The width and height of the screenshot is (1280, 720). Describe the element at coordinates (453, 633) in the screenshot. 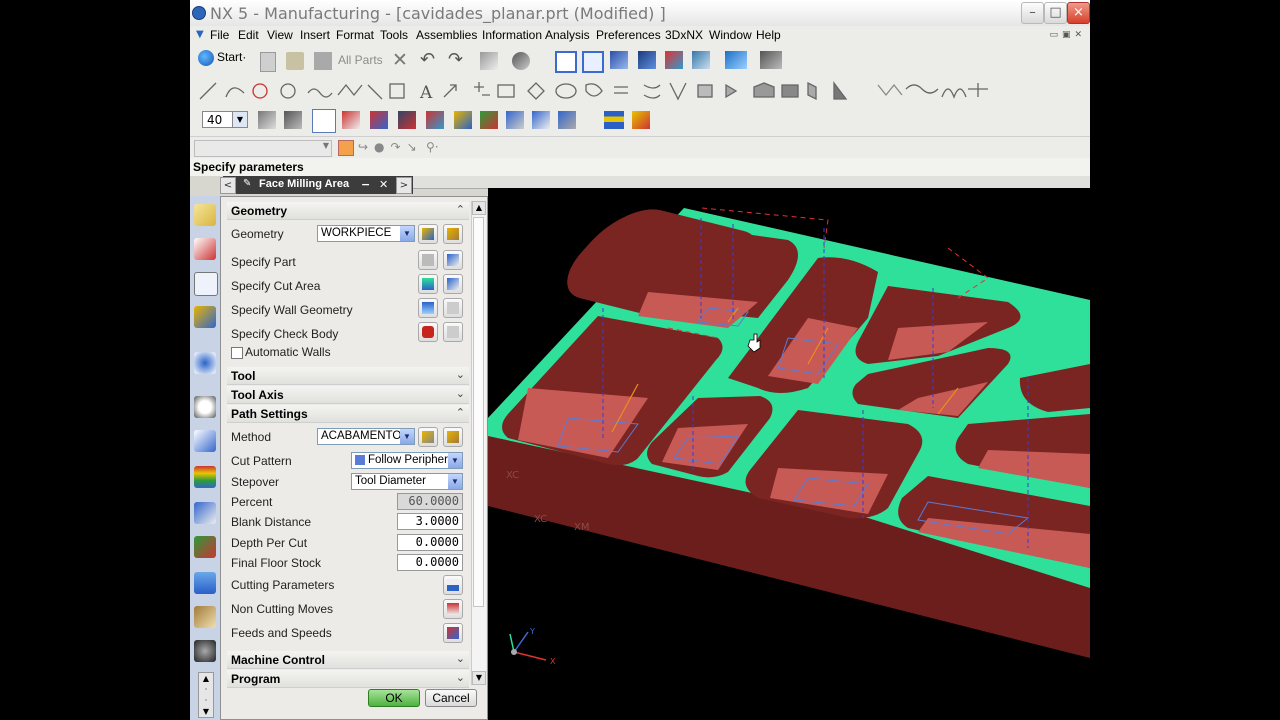

I see `feeds-and-speeds-button` at that location.